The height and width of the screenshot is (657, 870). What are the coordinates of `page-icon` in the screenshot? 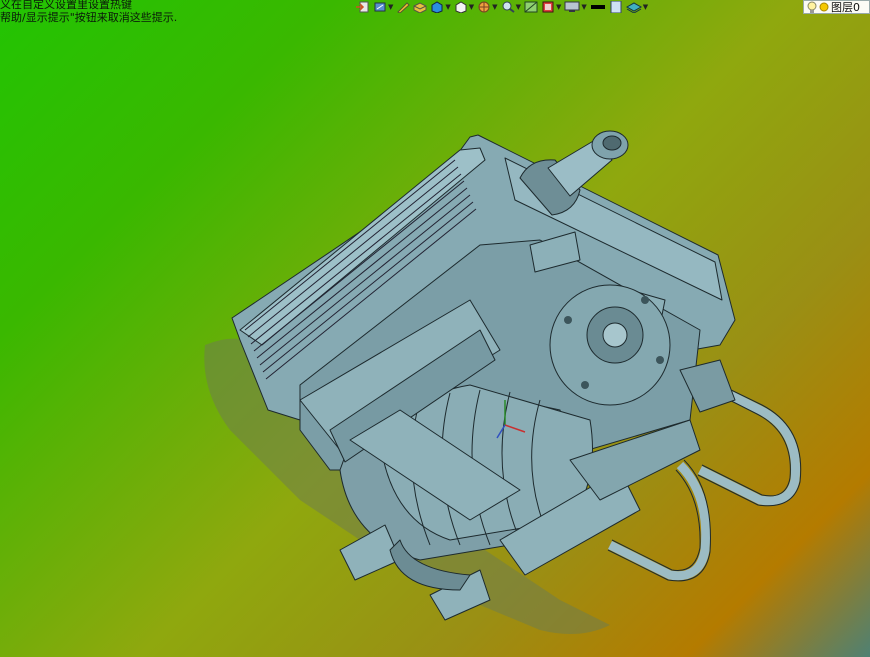 It's located at (616, 7).